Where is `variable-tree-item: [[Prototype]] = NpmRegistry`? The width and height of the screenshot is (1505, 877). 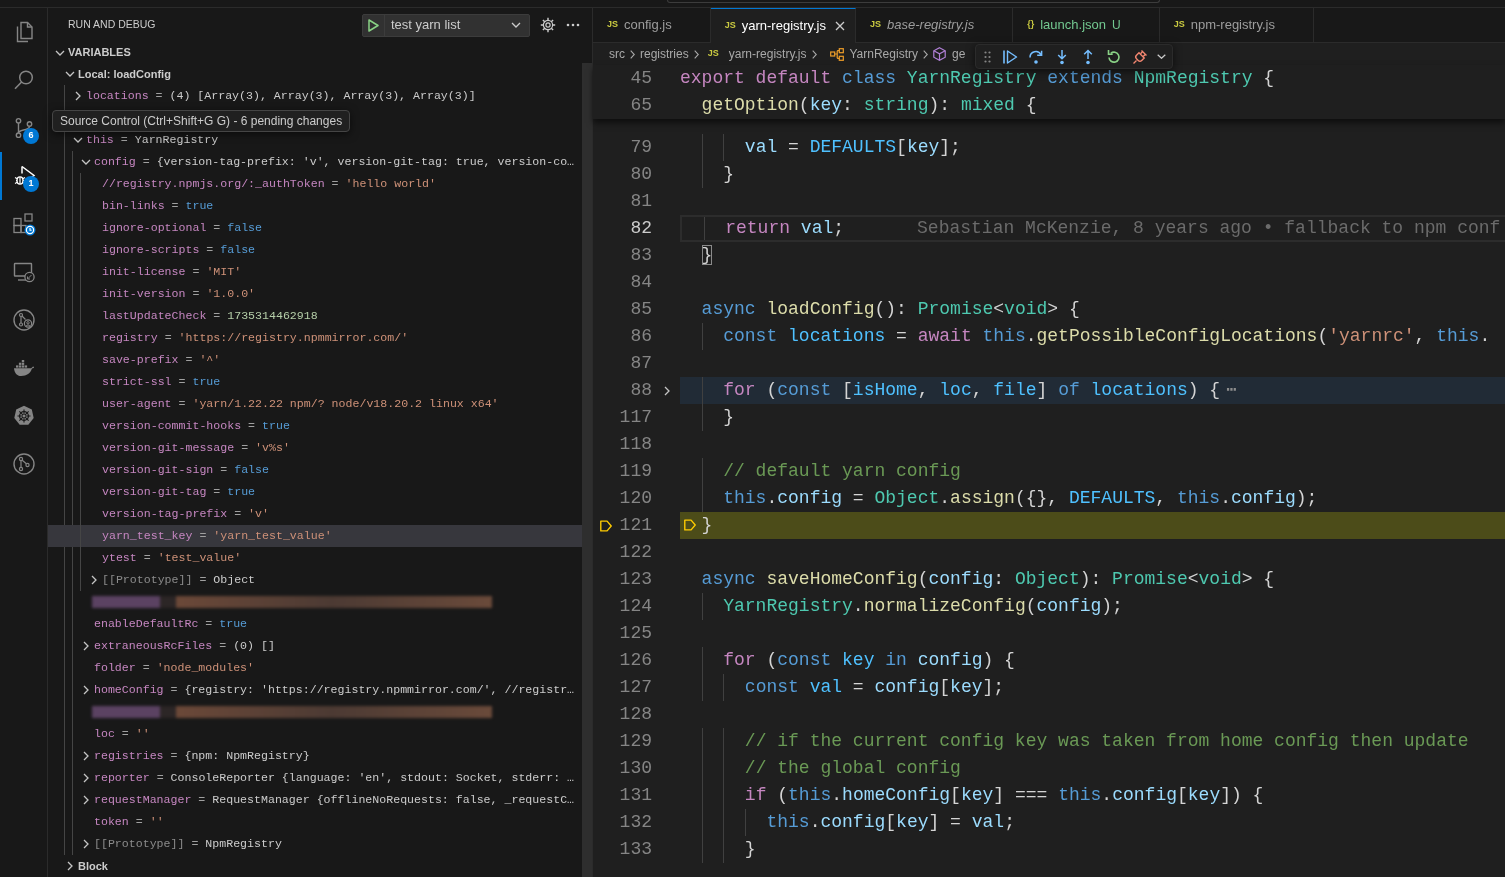 variable-tree-item: [[Prototype]] = NpmRegistry is located at coordinates (315, 844).